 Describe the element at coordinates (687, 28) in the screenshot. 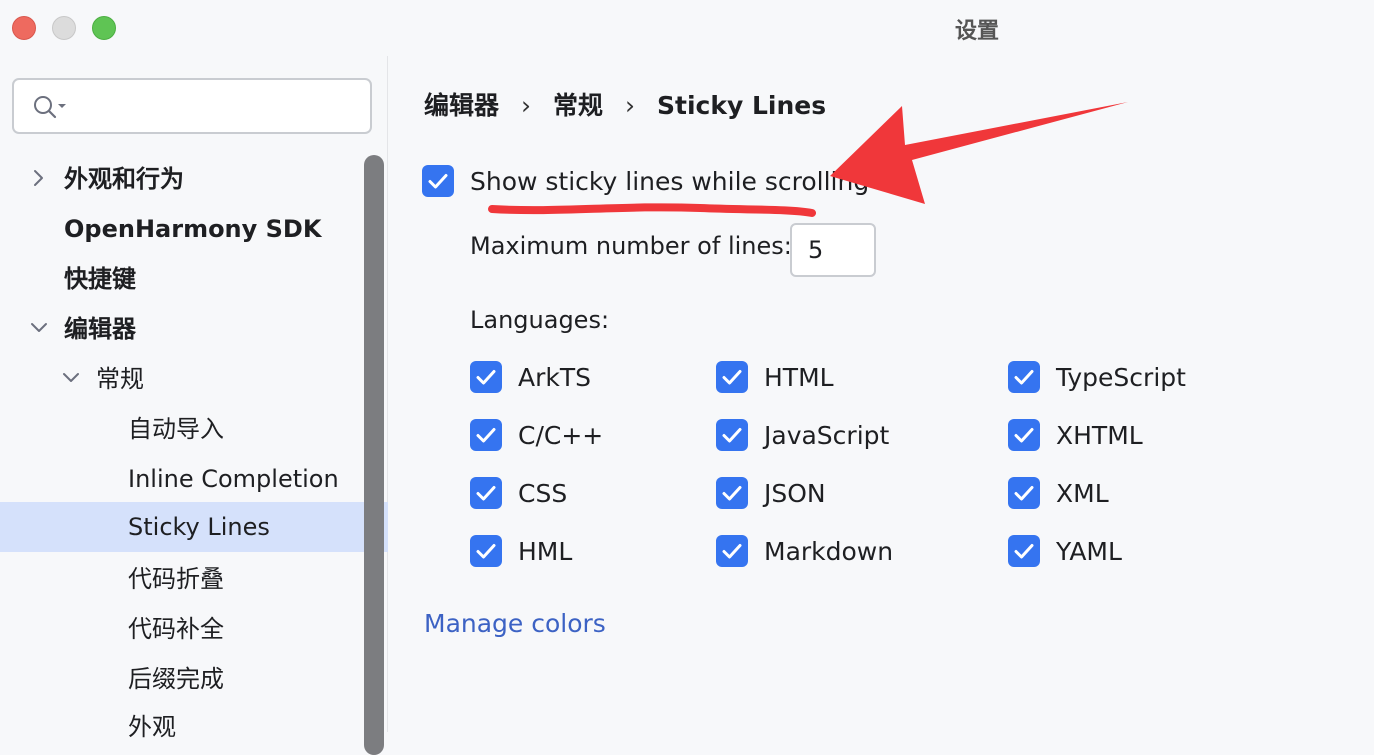

I see `title-bar: 设置` at that location.